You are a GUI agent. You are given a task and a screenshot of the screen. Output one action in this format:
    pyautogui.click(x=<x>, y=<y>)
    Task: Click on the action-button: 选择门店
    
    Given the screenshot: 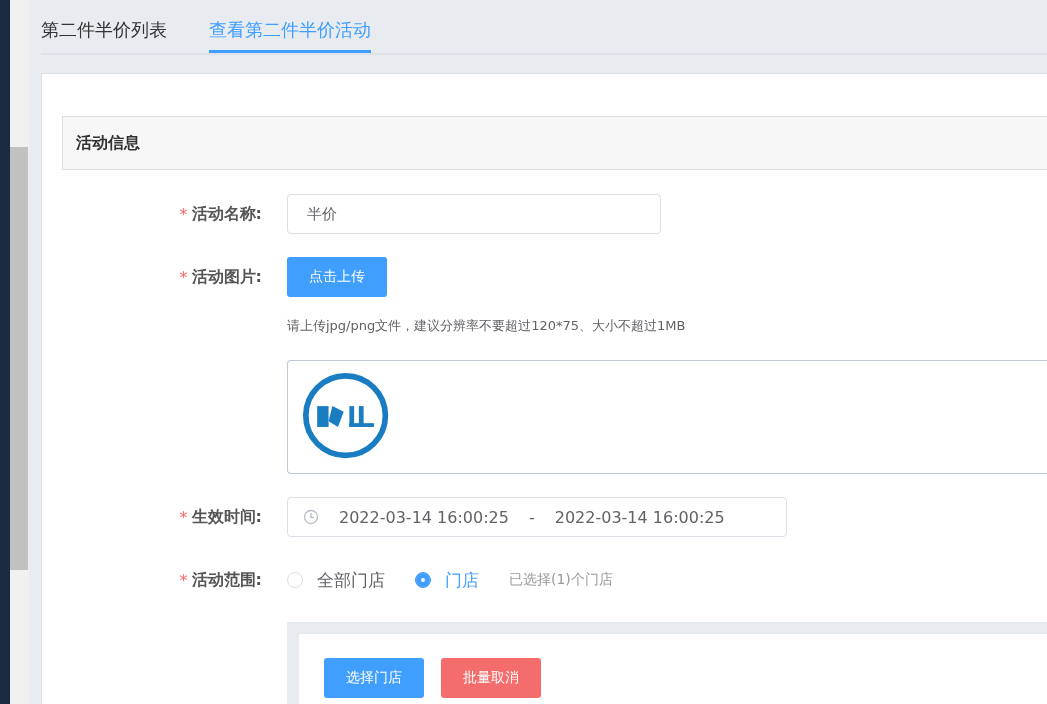 What is the action you would take?
    pyautogui.click(x=374, y=678)
    